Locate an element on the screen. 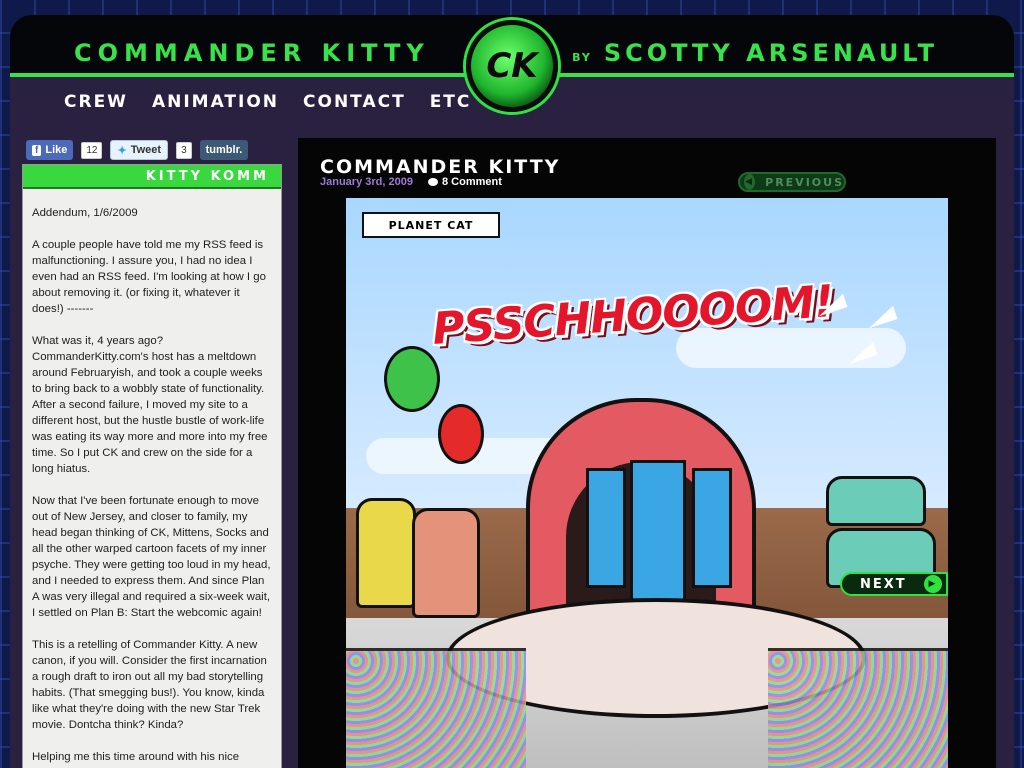 The height and width of the screenshot is (768, 1024). tweet-button: ✦ Tweet is located at coordinates (139, 150).